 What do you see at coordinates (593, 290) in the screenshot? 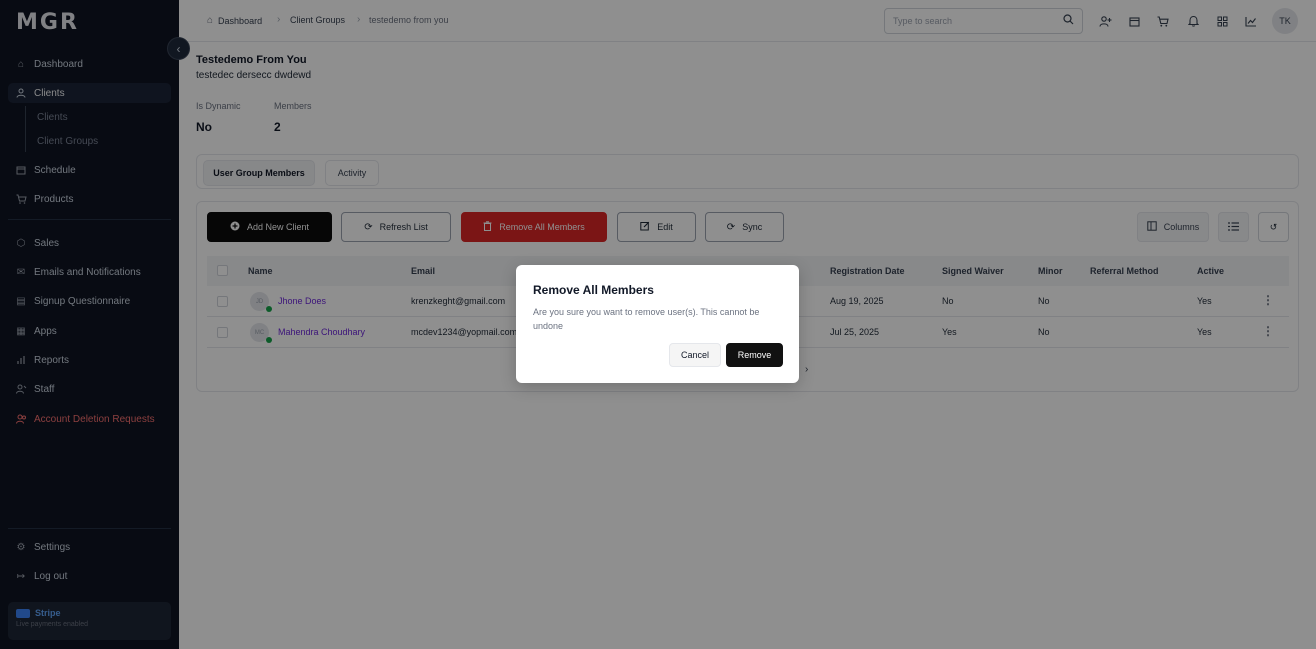
I see `dialog-title: Remove All Members` at bounding box center [593, 290].